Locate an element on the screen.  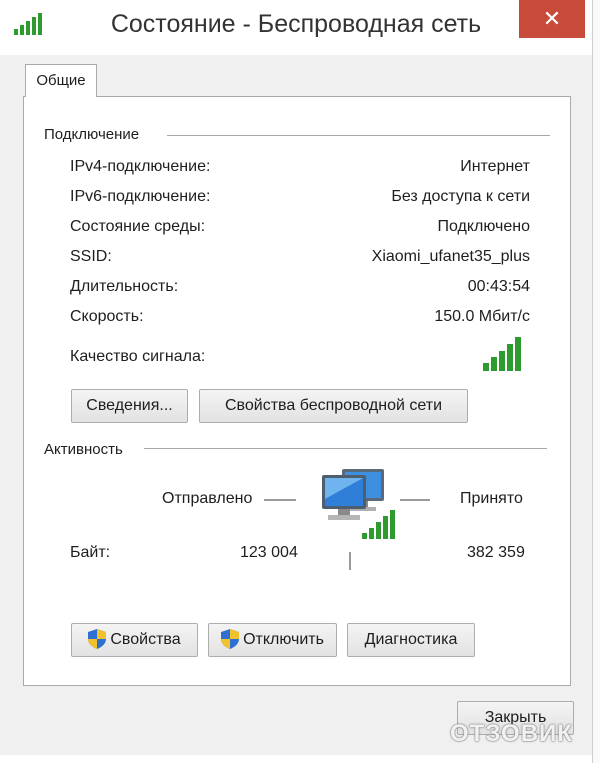
disable-button-label: Отключить is located at coordinates (283, 639).